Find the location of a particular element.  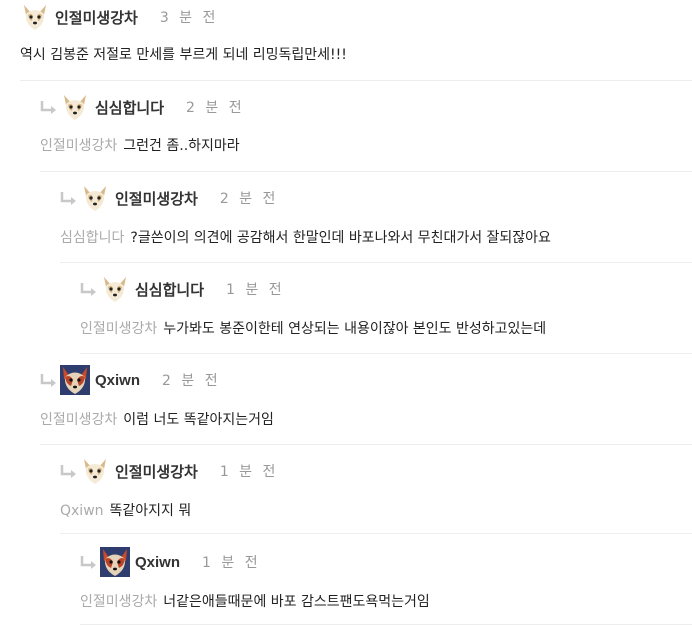

comment: Qxiwn 2 분 전 인절미생강차 이럼 너도 똑같아지는거임 is located at coordinates (366, 403).